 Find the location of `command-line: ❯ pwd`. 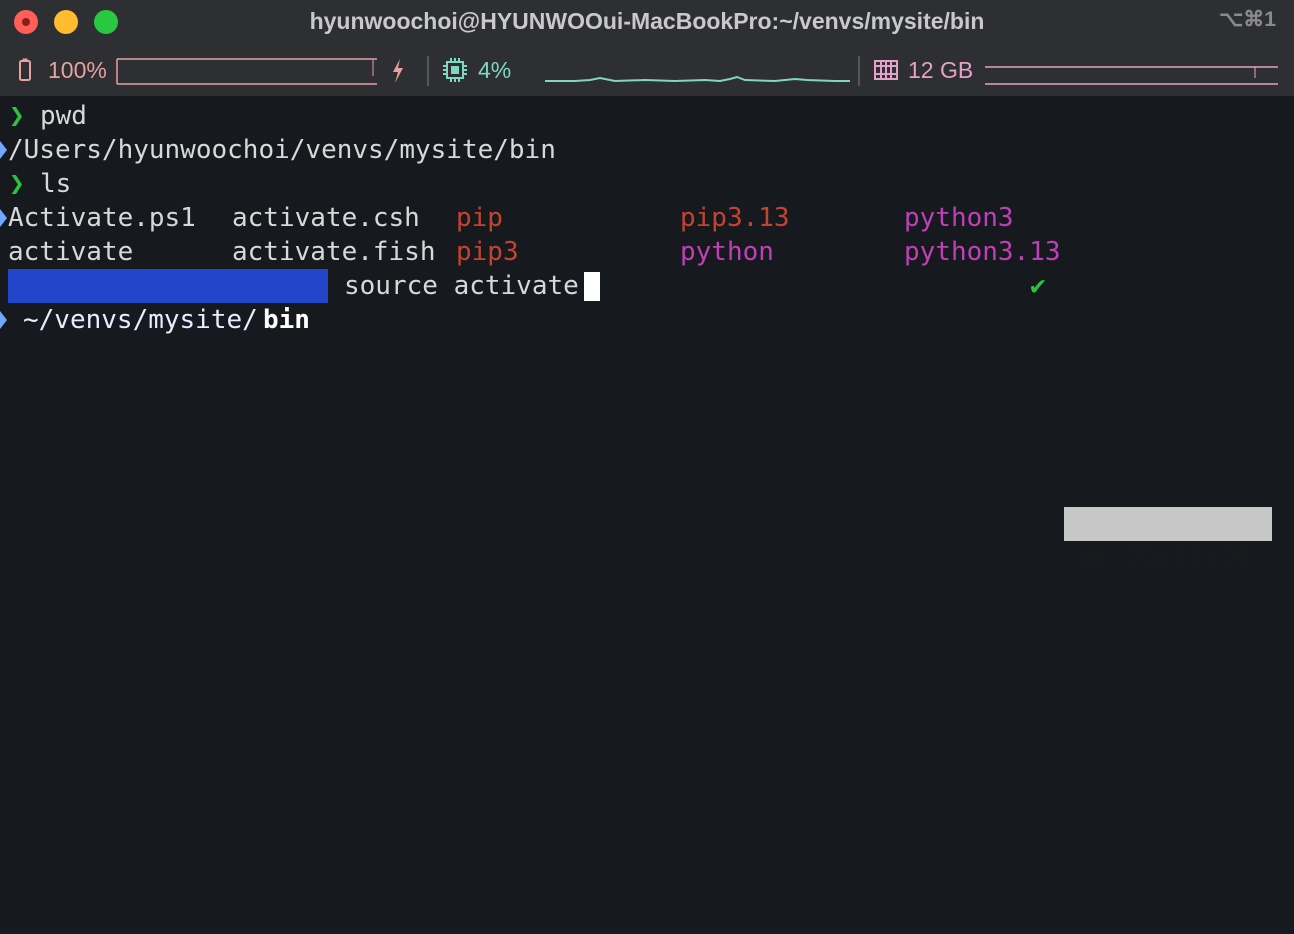

command-line: ❯ pwd is located at coordinates (43, 129).